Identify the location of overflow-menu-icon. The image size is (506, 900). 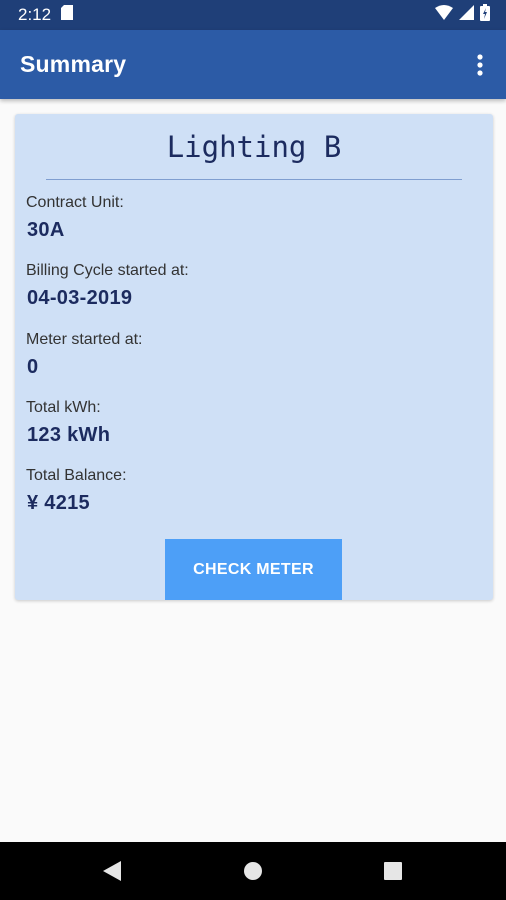
(480, 65).